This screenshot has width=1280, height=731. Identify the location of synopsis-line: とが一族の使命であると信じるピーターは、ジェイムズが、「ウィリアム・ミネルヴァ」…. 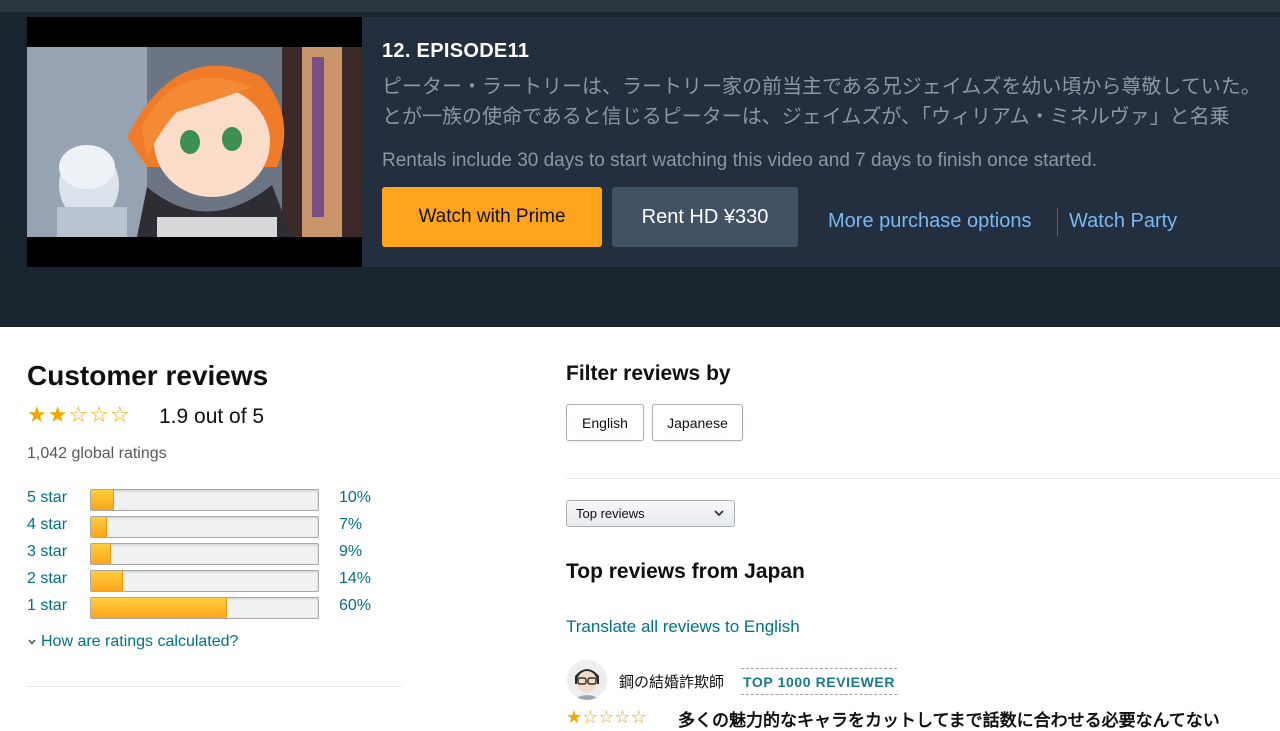
(806, 117).